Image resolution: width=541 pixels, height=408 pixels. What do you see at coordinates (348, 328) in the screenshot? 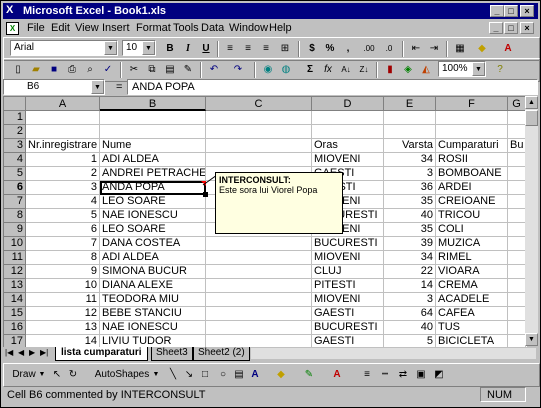
I see `cell-d16: BUCURESTI` at bounding box center [348, 328].